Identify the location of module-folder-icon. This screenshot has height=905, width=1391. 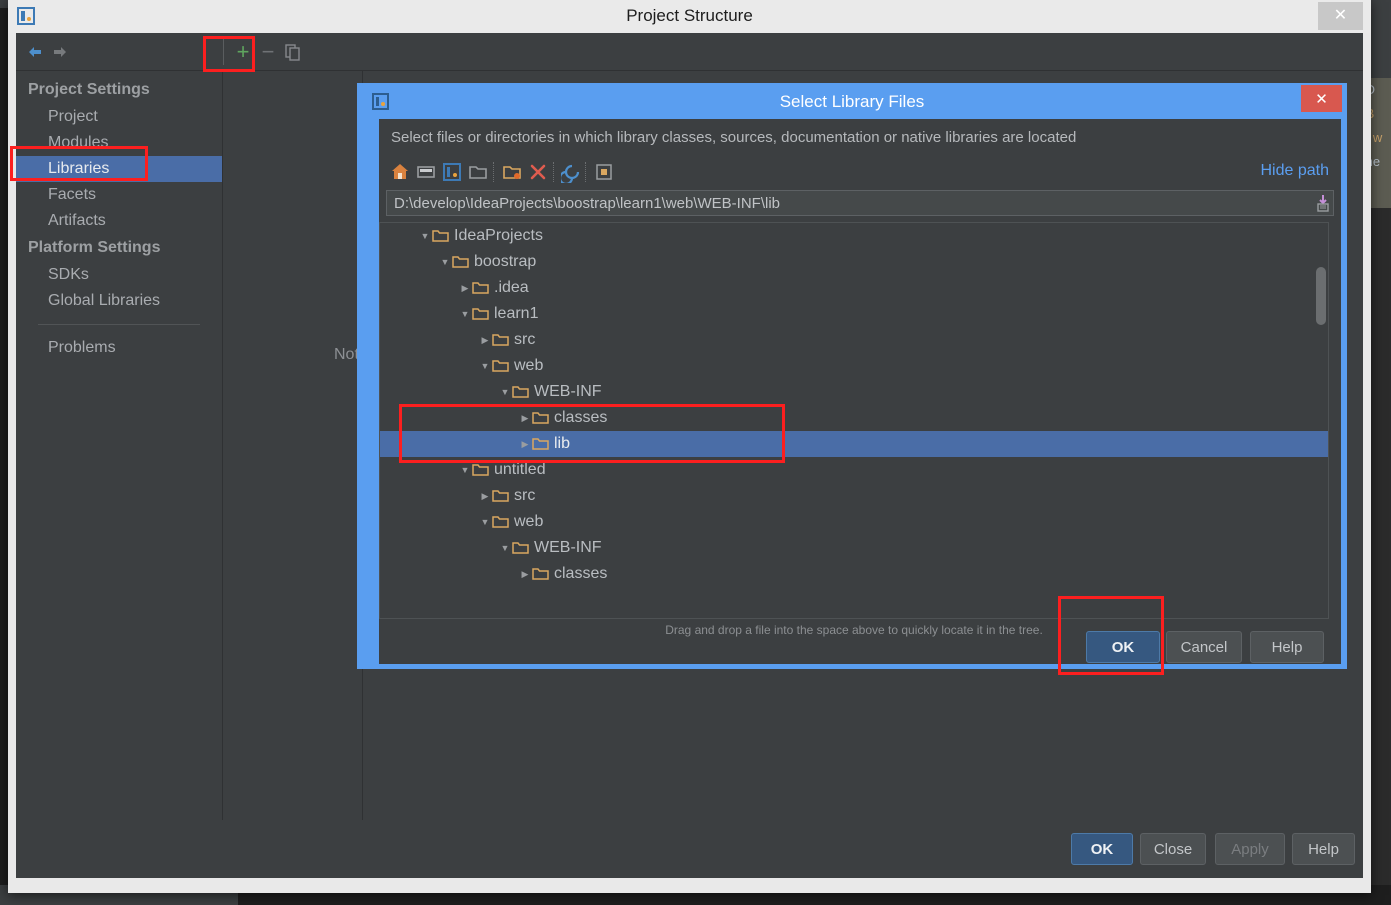
(478, 172).